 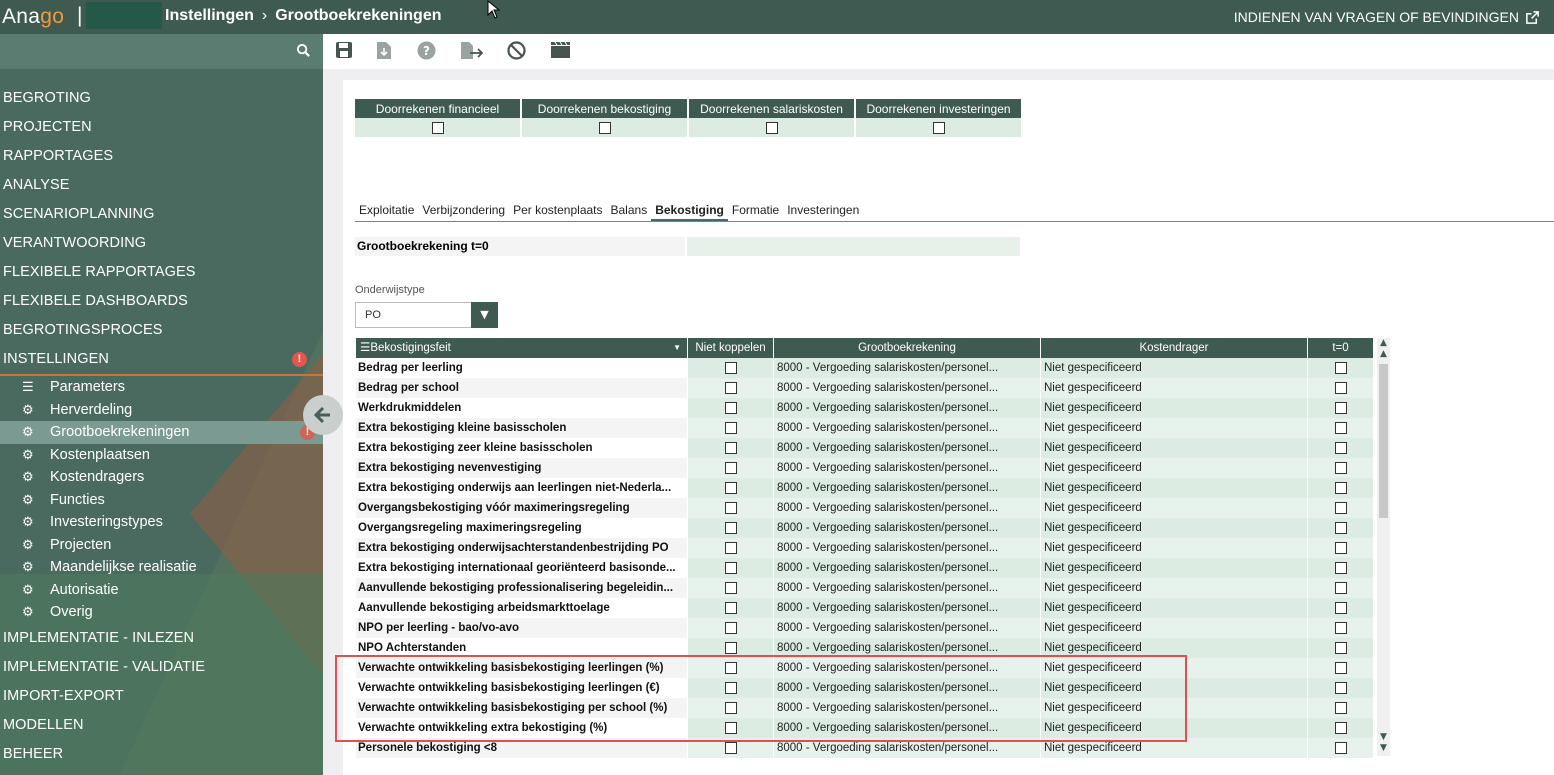 What do you see at coordinates (161, 612) in the screenshot?
I see `submenu-item-overig: ⚙ Overig` at bounding box center [161, 612].